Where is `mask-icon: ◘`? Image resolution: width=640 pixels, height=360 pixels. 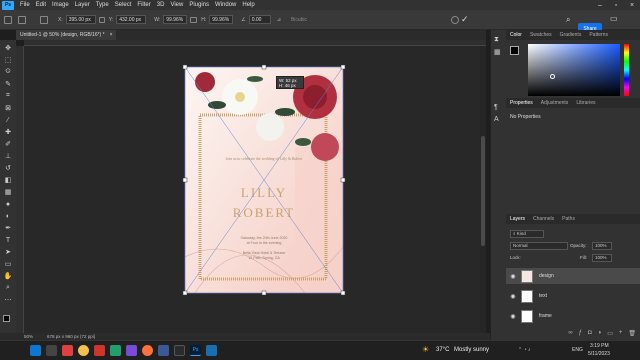 mask-icon: ◘ is located at coordinates (590, 333).